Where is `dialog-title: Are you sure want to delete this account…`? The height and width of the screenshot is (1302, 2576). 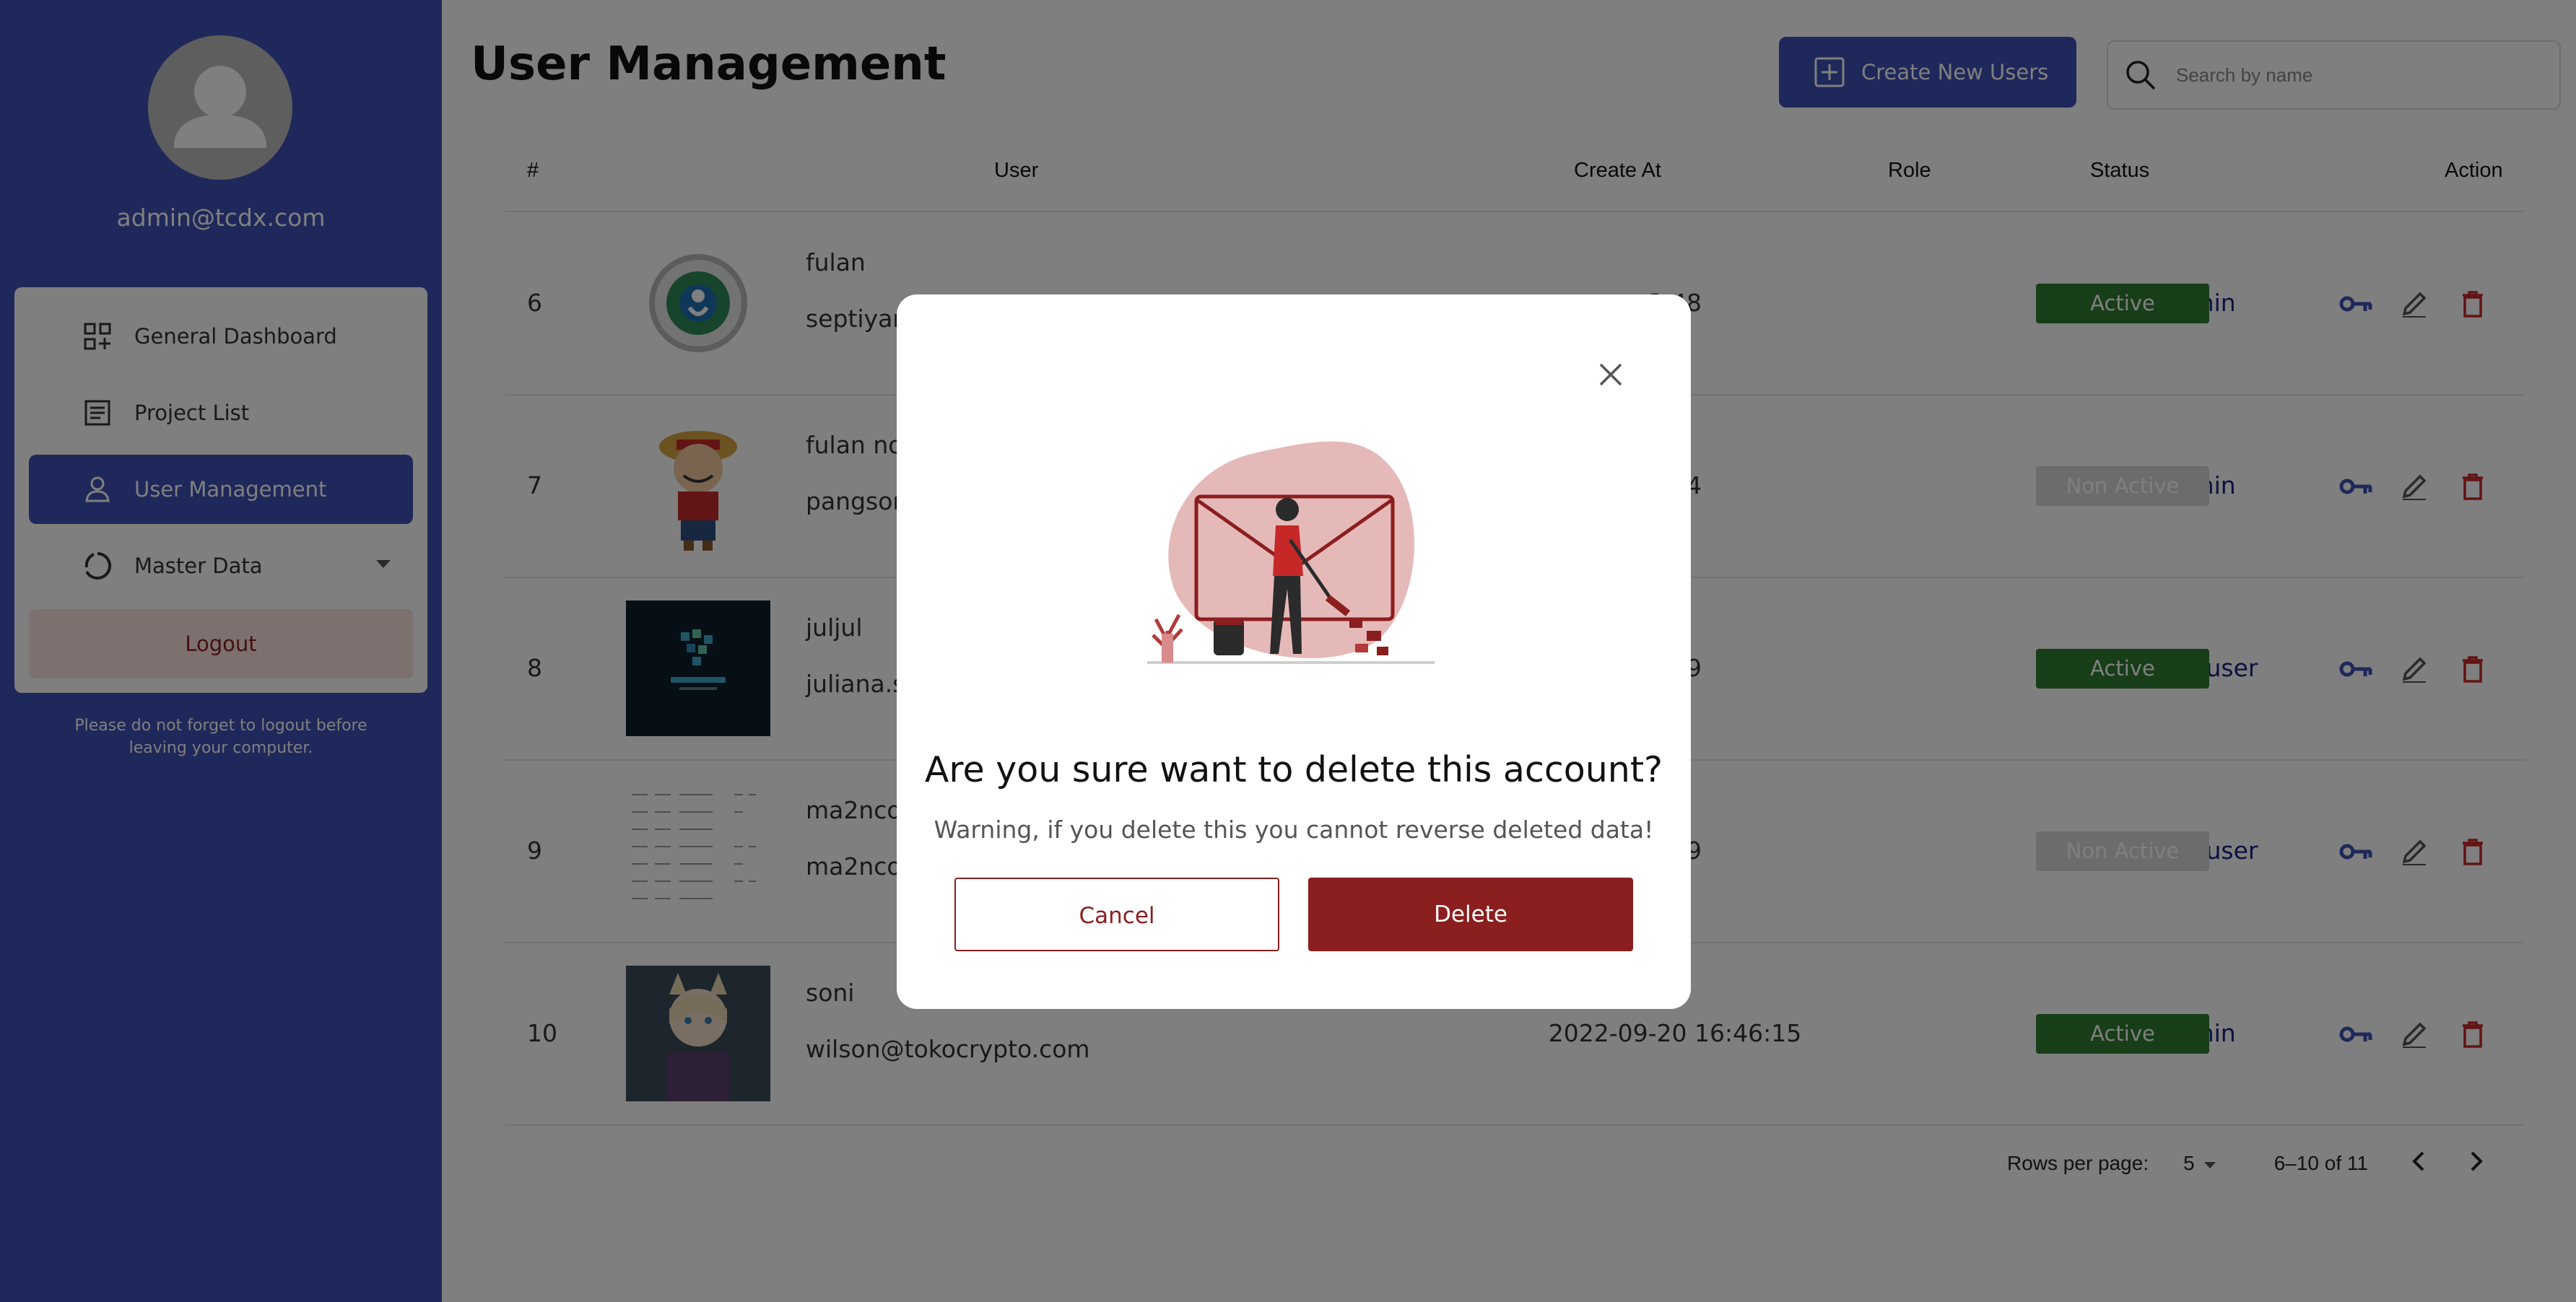
dialog-title: Are you sure want to delete this account… is located at coordinates (1293, 769).